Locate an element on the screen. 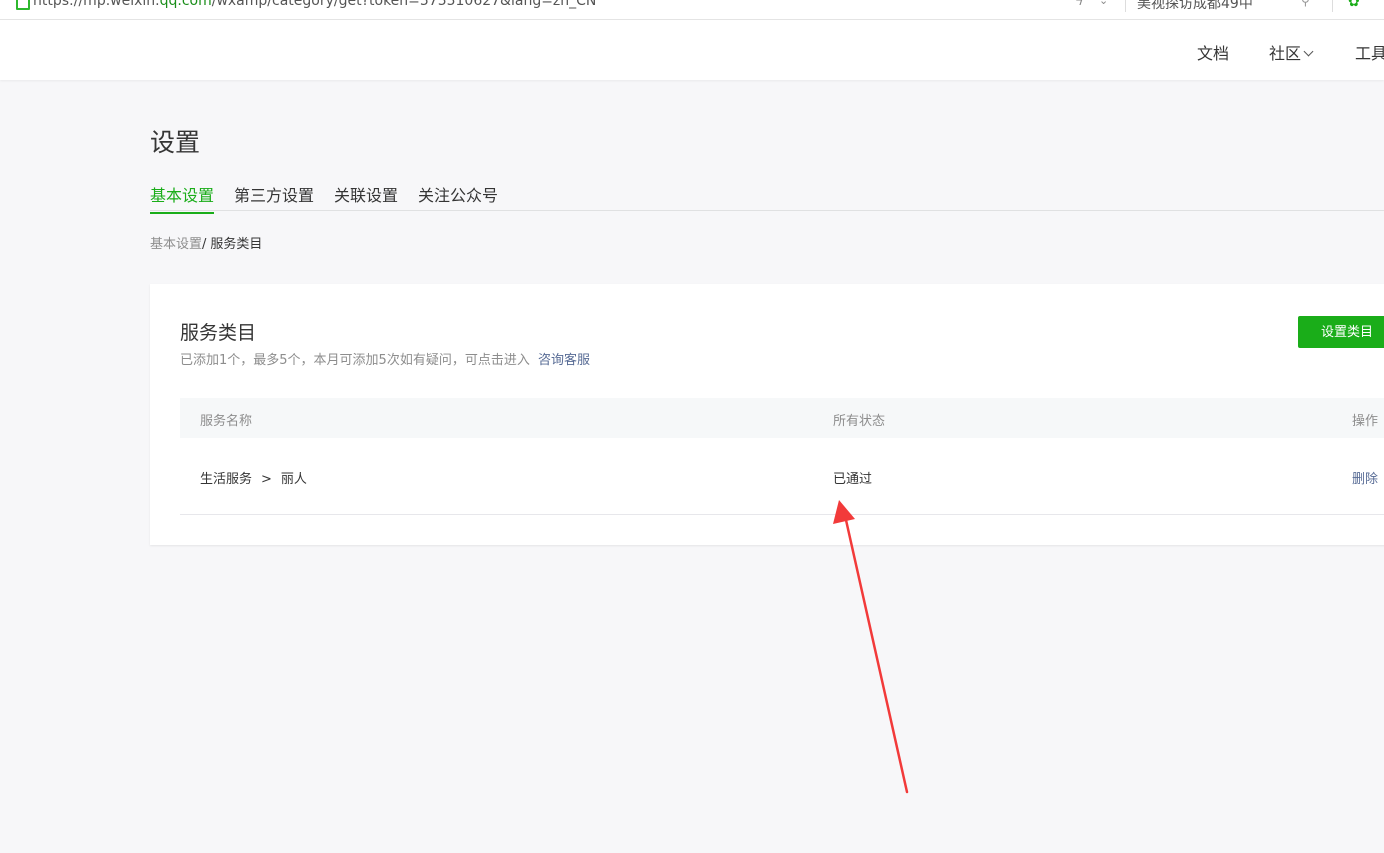 Image resolution: width=1384 pixels, height=853 pixels. url-domain: qq.com is located at coordinates (185, 4).